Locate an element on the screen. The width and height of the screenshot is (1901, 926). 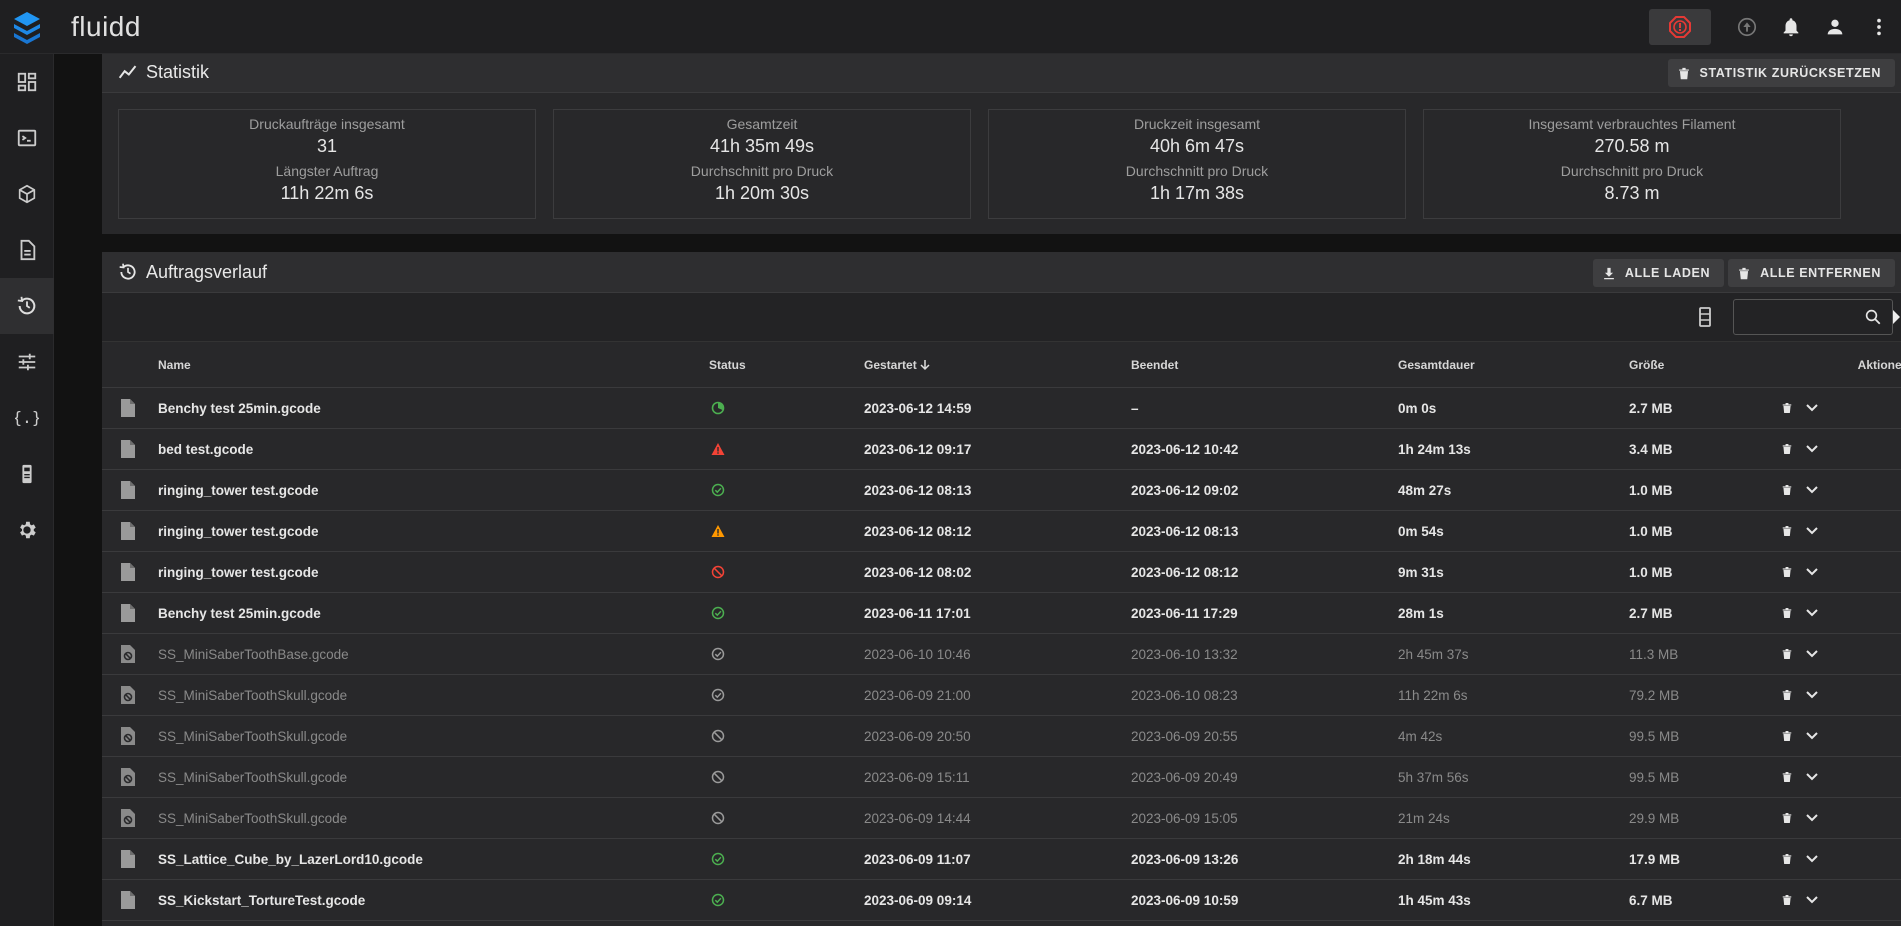
file-icon is located at coordinates (128, 531).